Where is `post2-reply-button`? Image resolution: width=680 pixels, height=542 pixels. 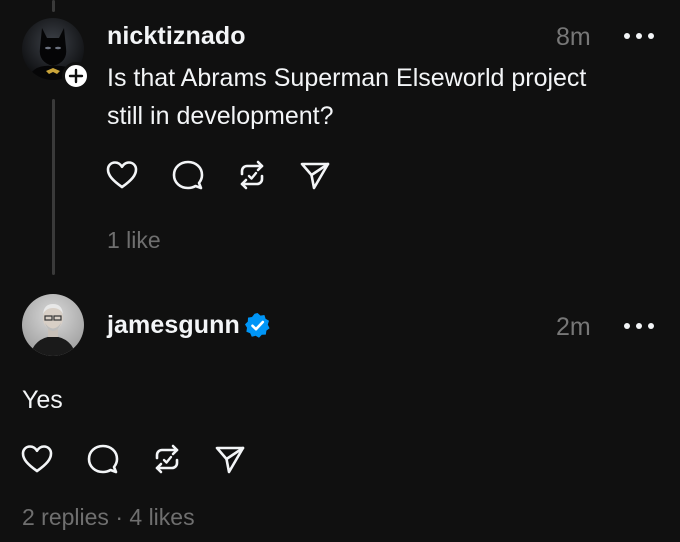 post2-reply-button is located at coordinates (103, 459).